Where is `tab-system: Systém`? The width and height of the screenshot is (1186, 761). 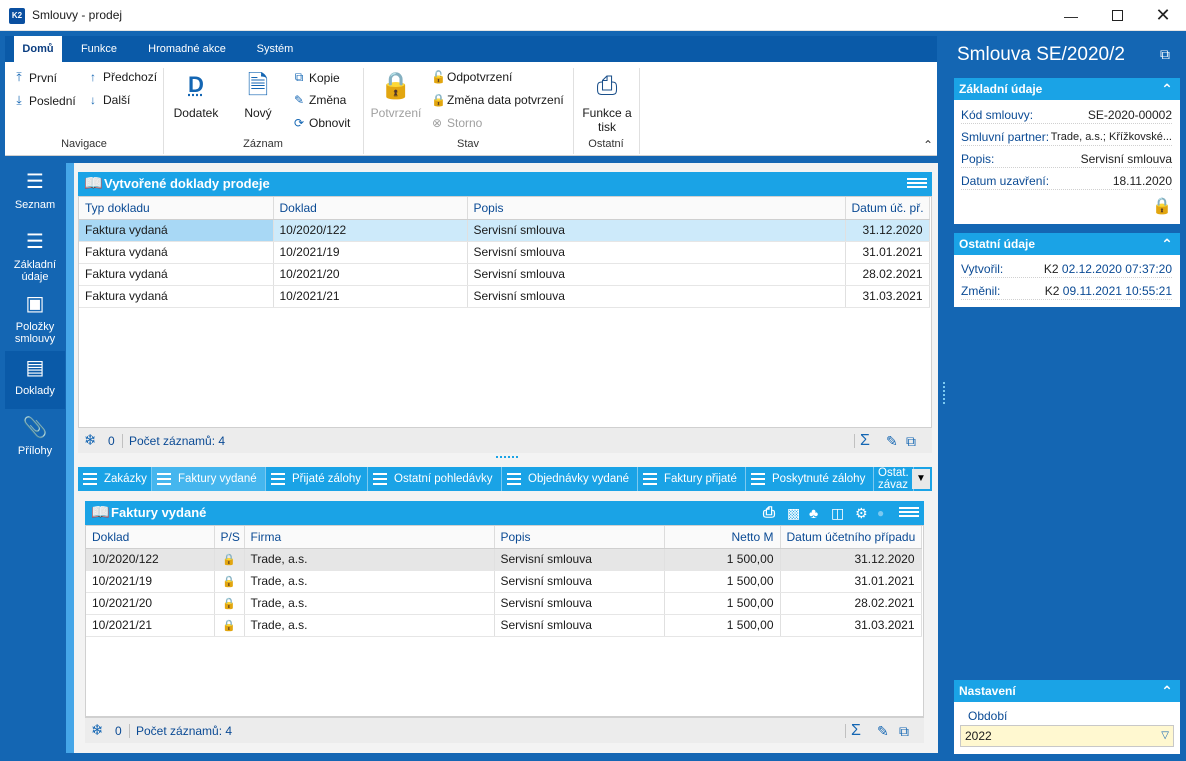
tab-system: Systém is located at coordinates (275, 49).